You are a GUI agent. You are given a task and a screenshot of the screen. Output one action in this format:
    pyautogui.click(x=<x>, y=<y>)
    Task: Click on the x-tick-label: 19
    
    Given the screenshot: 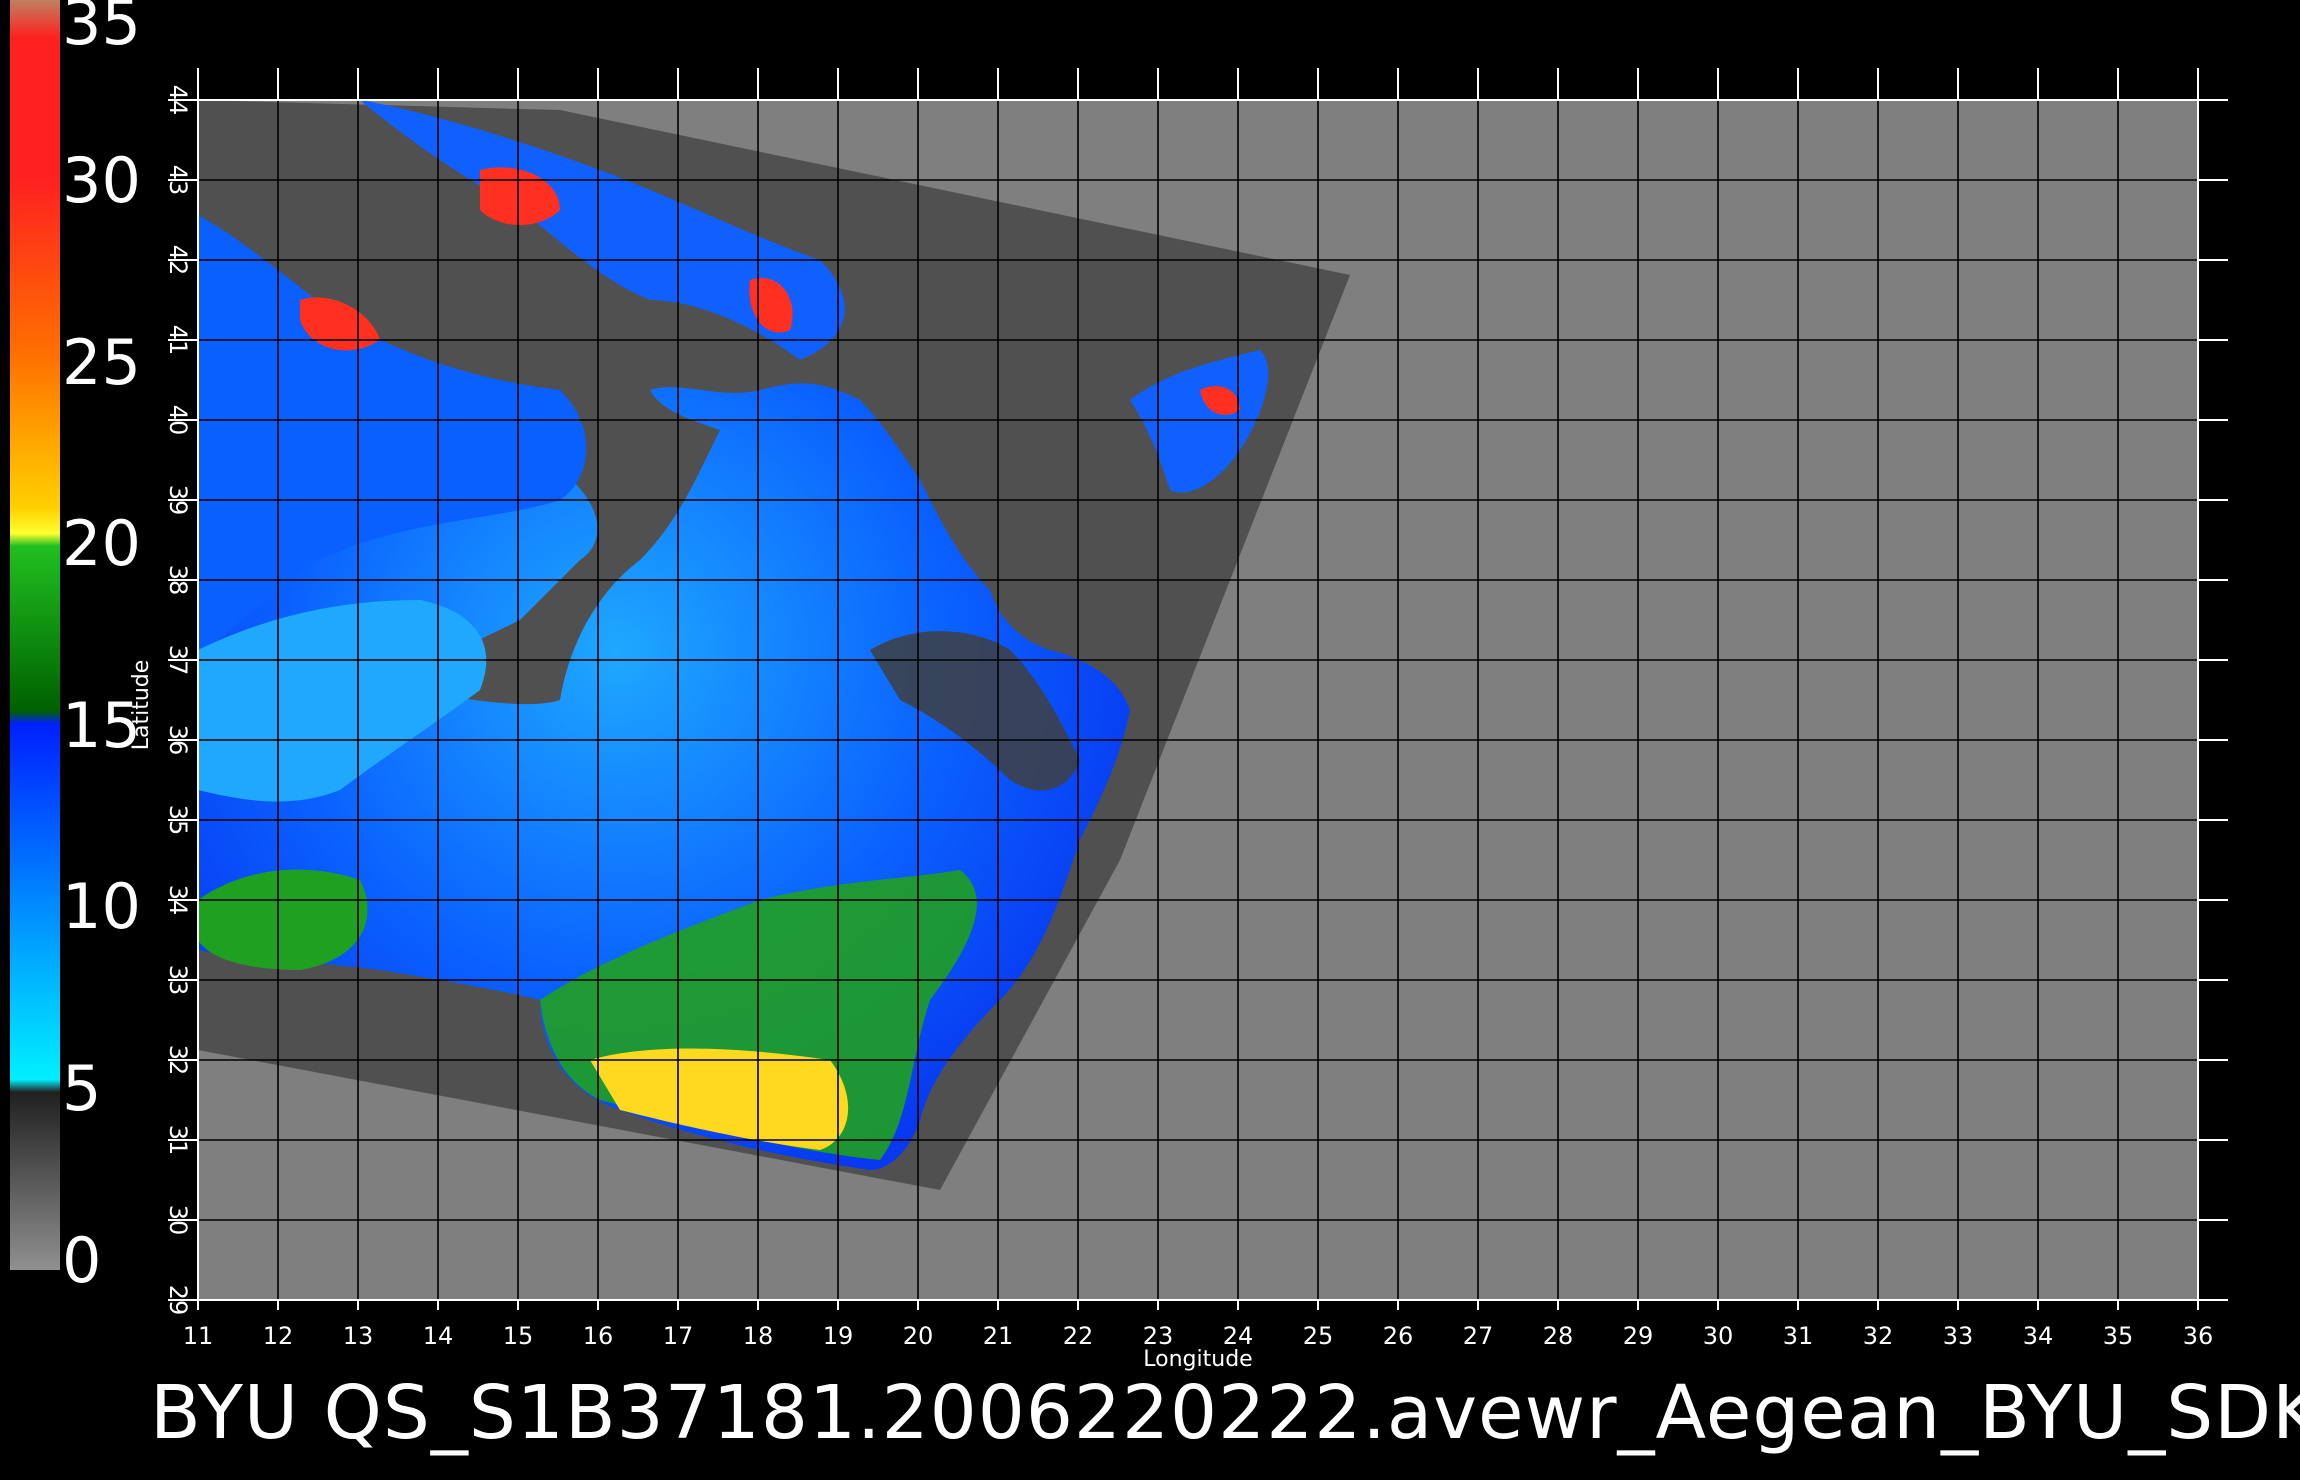 What is the action you would take?
    pyautogui.click(x=838, y=1336)
    